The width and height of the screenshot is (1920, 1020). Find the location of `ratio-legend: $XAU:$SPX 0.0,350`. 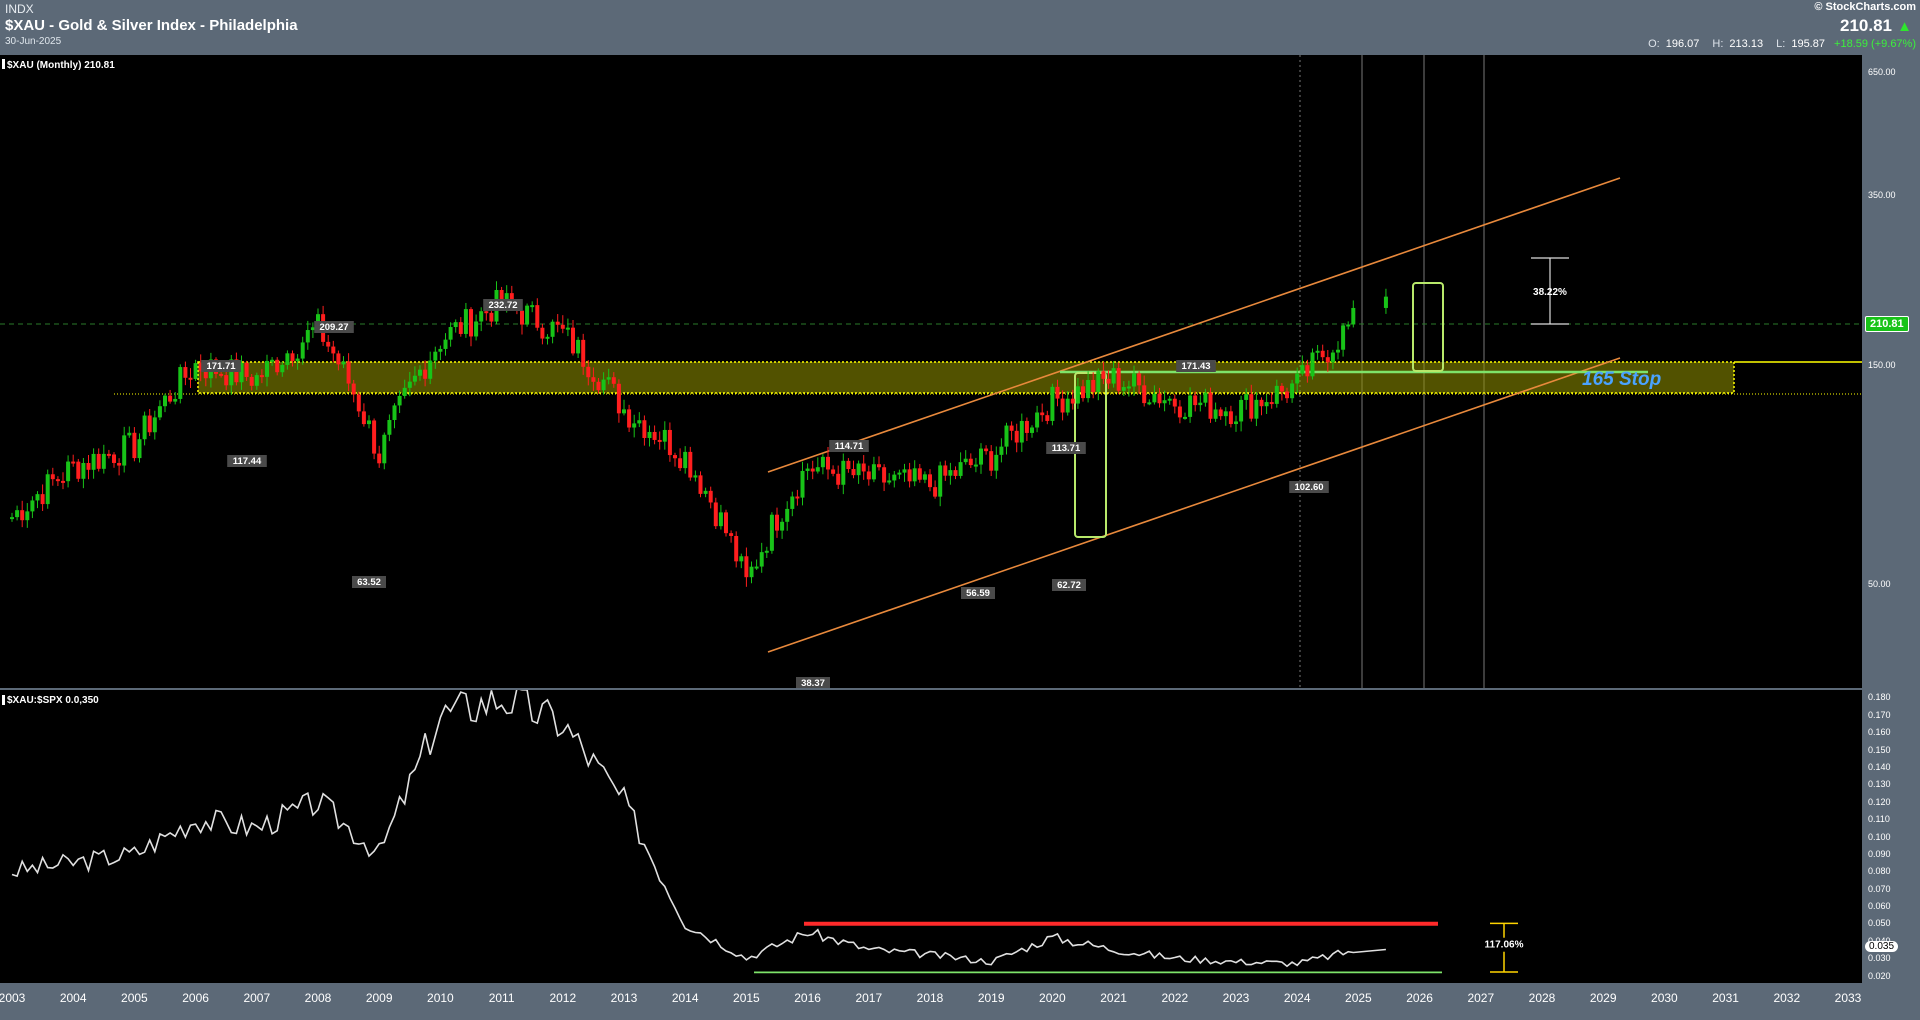

ratio-legend: $XAU:$SPX 0.0,350 is located at coordinates (53, 700).